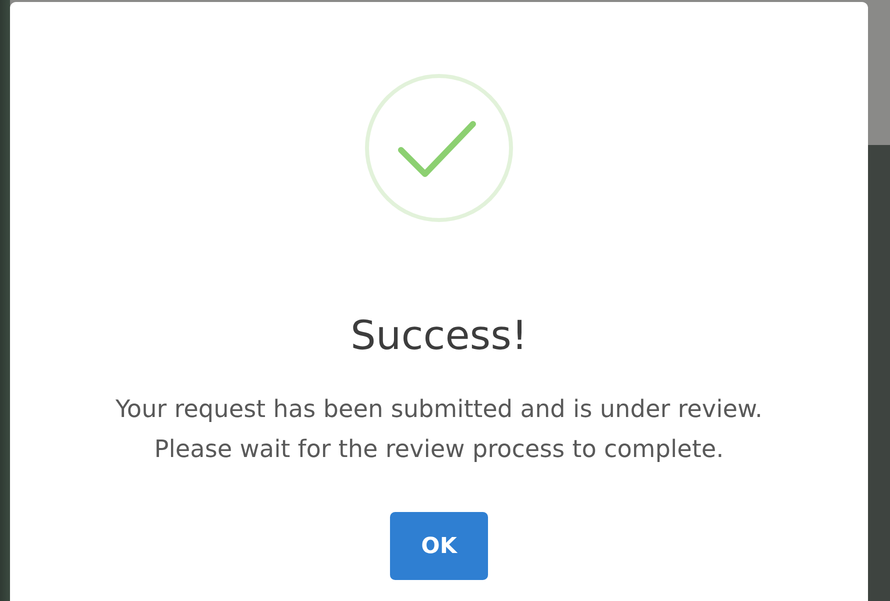 The image size is (890, 601). What do you see at coordinates (439, 336) in the screenshot?
I see `dialog-title: Success!` at bounding box center [439, 336].